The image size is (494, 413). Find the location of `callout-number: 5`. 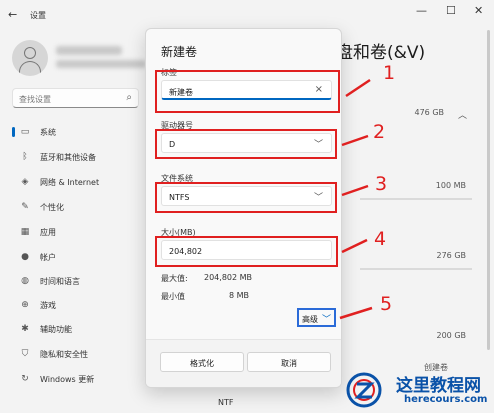

callout-number: 5 is located at coordinates (386, 304).